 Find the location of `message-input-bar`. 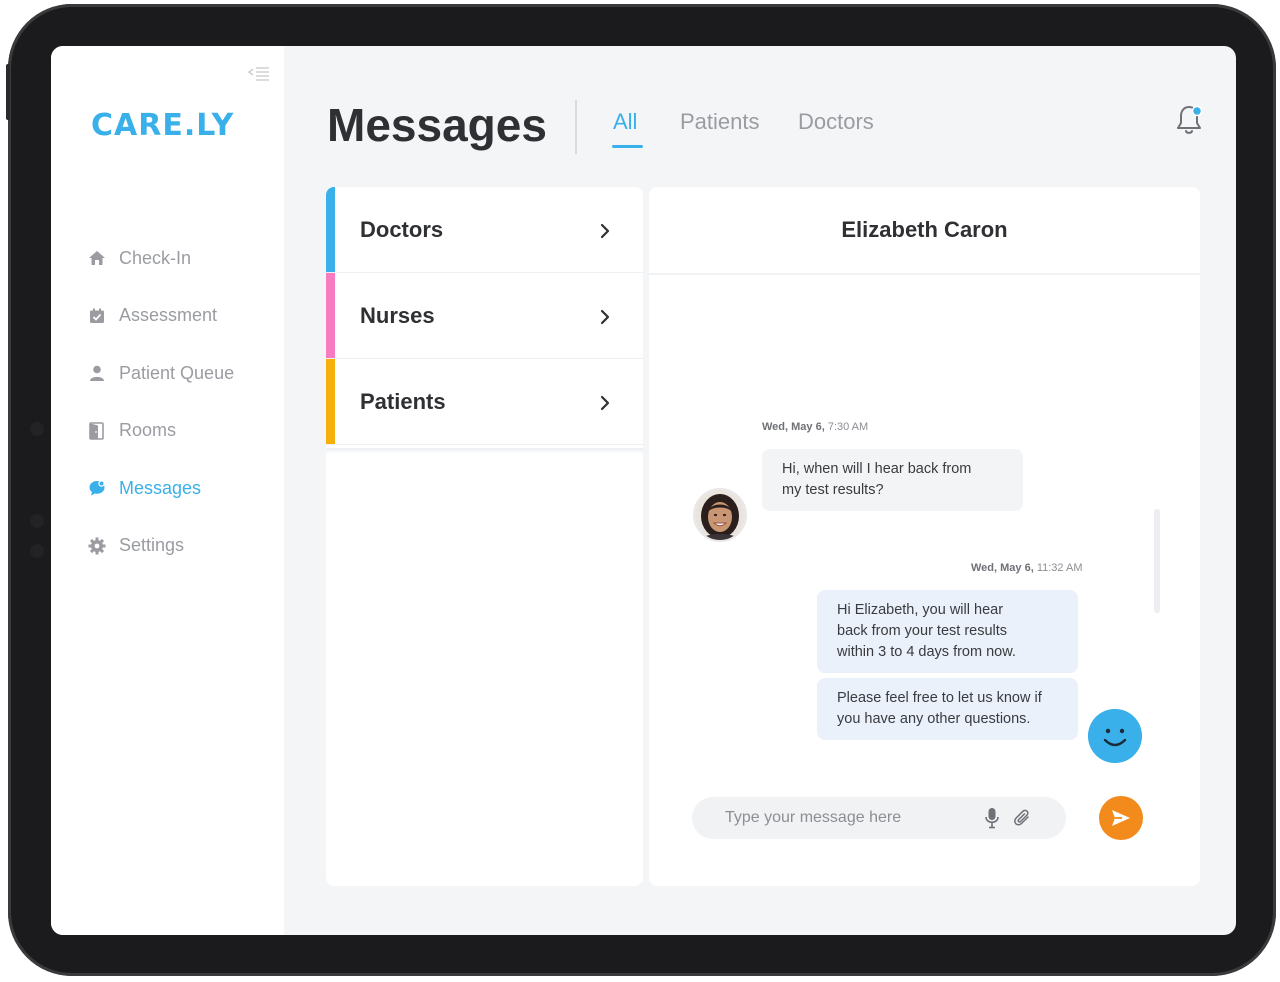

message-input-bar is located at coordinates (879, 818).